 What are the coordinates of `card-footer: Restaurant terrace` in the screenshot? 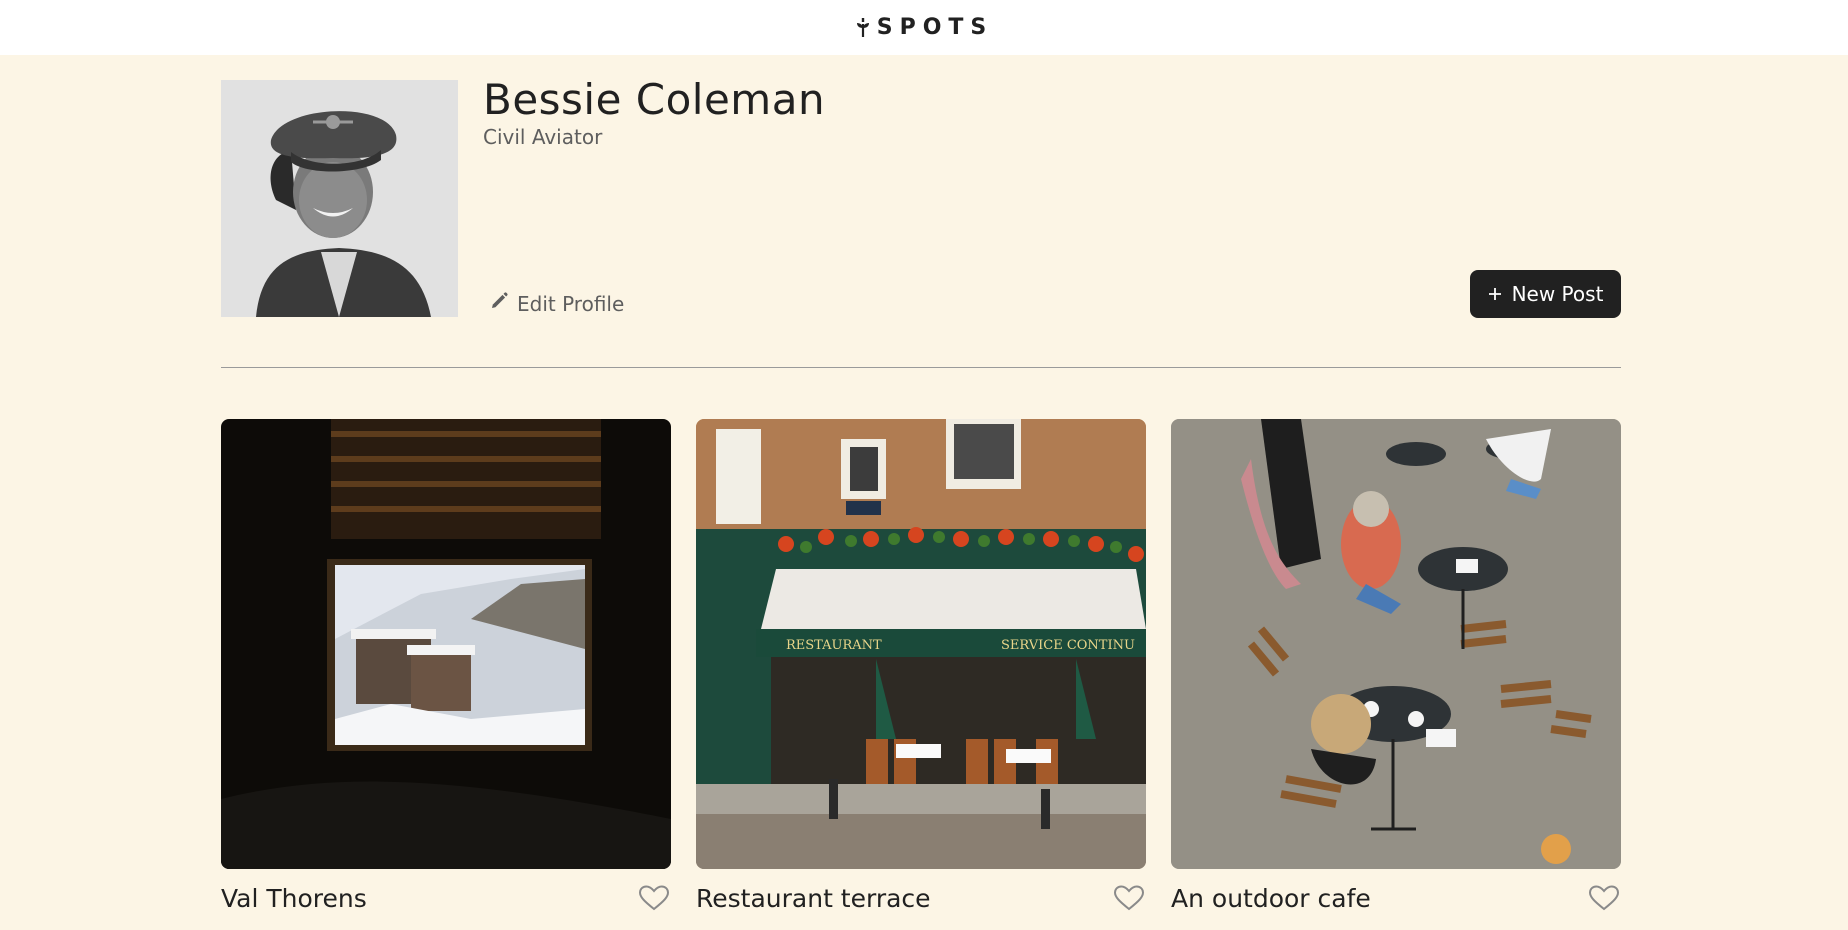 It's located at (921, 898).